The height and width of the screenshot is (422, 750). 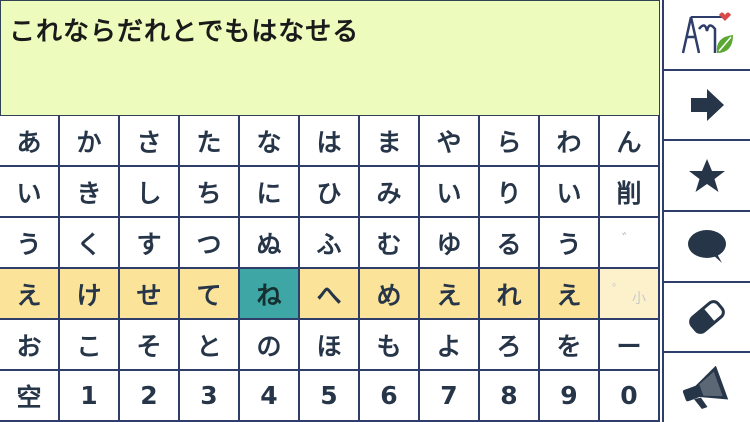 I want to click on digit-key-8: 8, so click(x=510, y=396).